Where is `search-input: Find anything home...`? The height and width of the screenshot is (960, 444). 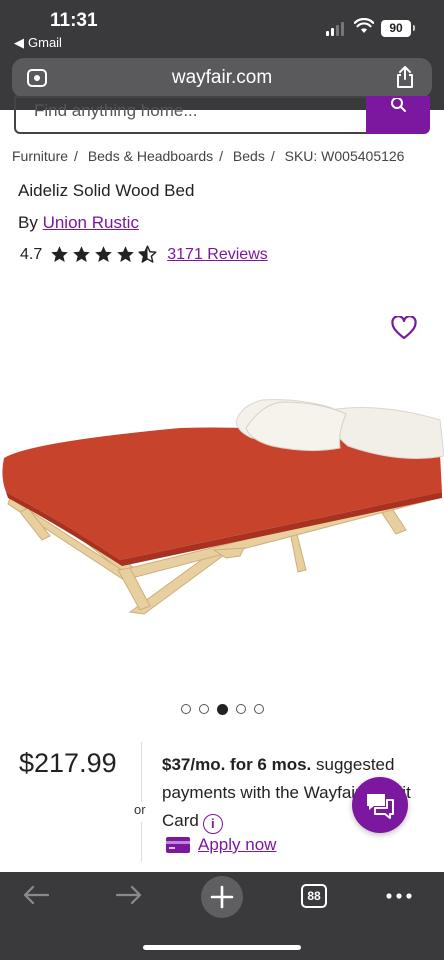
search-input: Find anything home... is located at coordinates (191, 115).